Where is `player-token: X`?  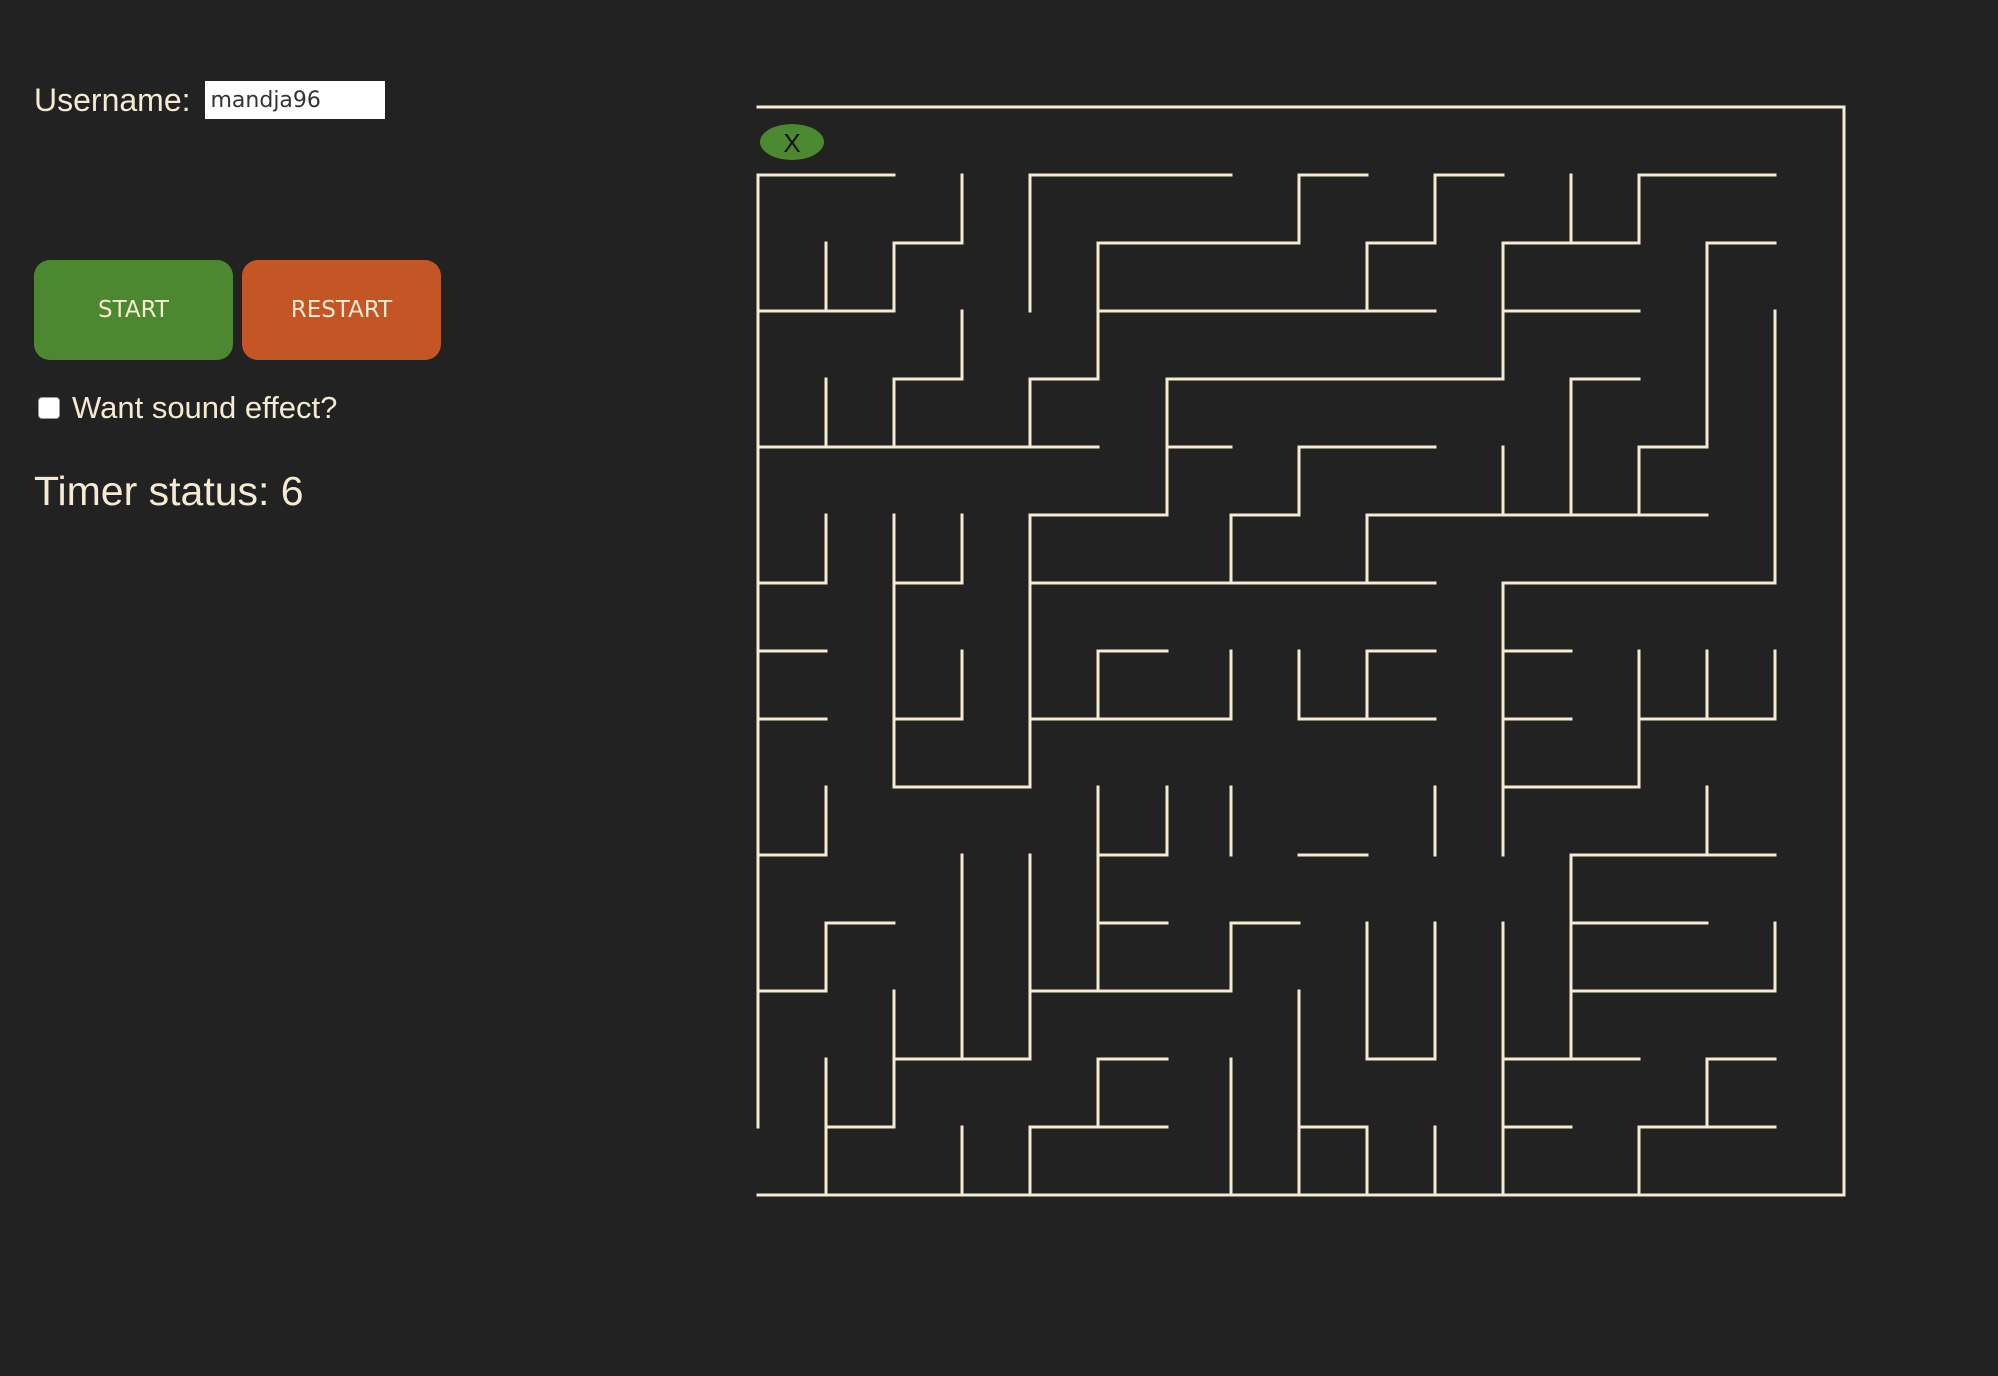 player-token: X is located at coordinates (792, 142).